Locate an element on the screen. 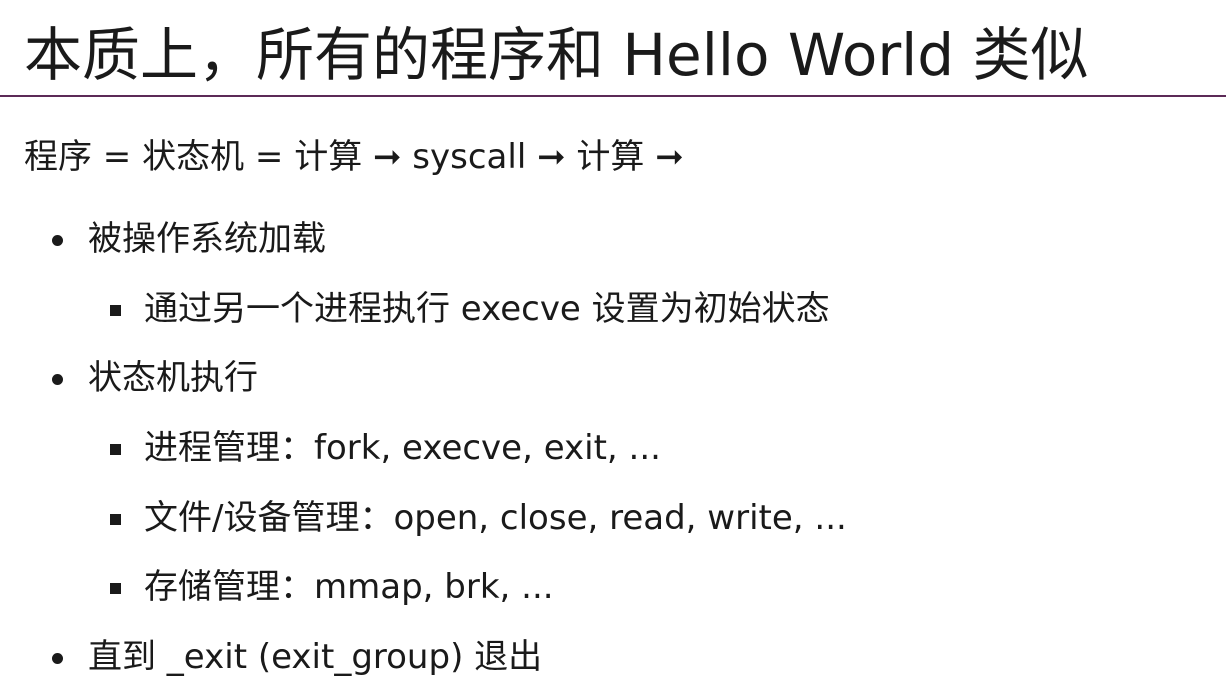 The width and height of the screenshot is (1226, 688). bullet-item: 直到 _exit (exit_group) 退出 is located at coordinates (297, 657).